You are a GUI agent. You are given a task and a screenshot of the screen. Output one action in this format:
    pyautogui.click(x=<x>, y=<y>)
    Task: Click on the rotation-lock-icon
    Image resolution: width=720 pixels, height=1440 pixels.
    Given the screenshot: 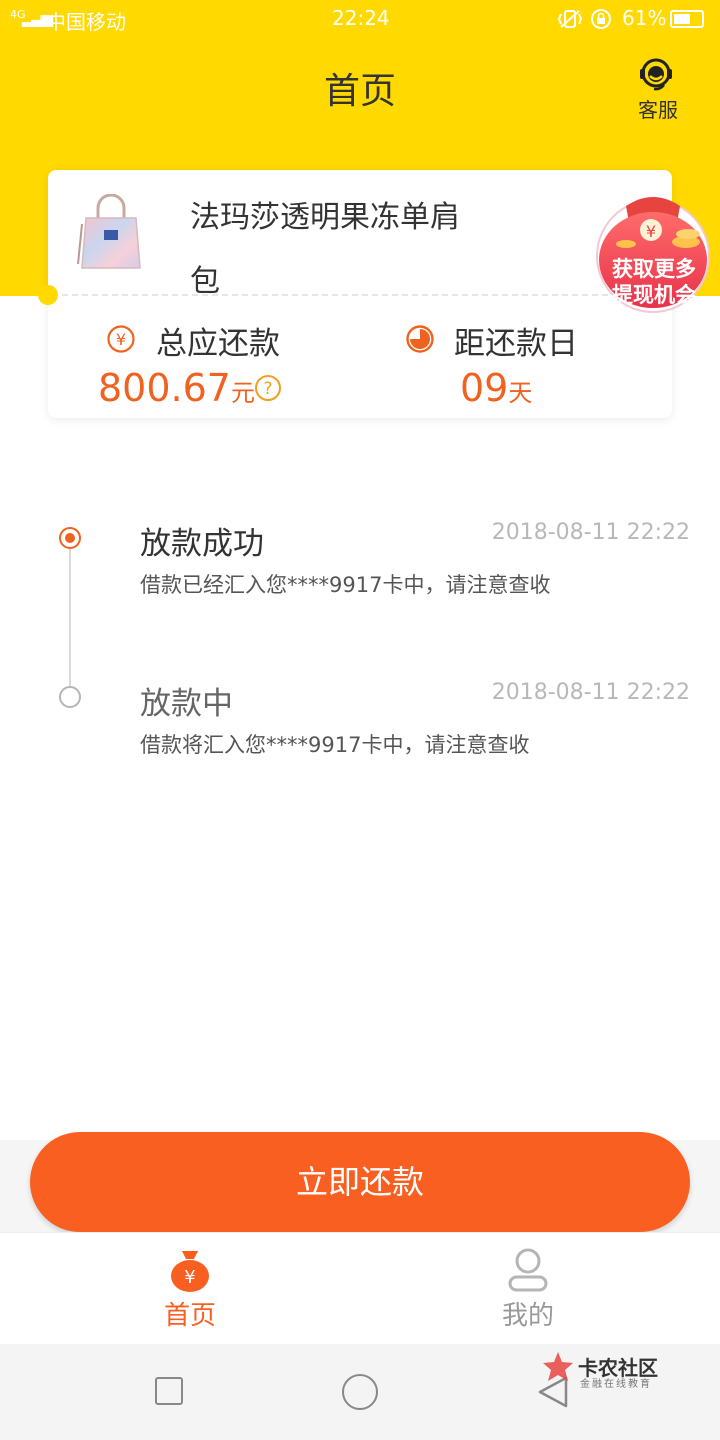 What is the action you would take?
    pyautogui.click(x=601, y=21)
    